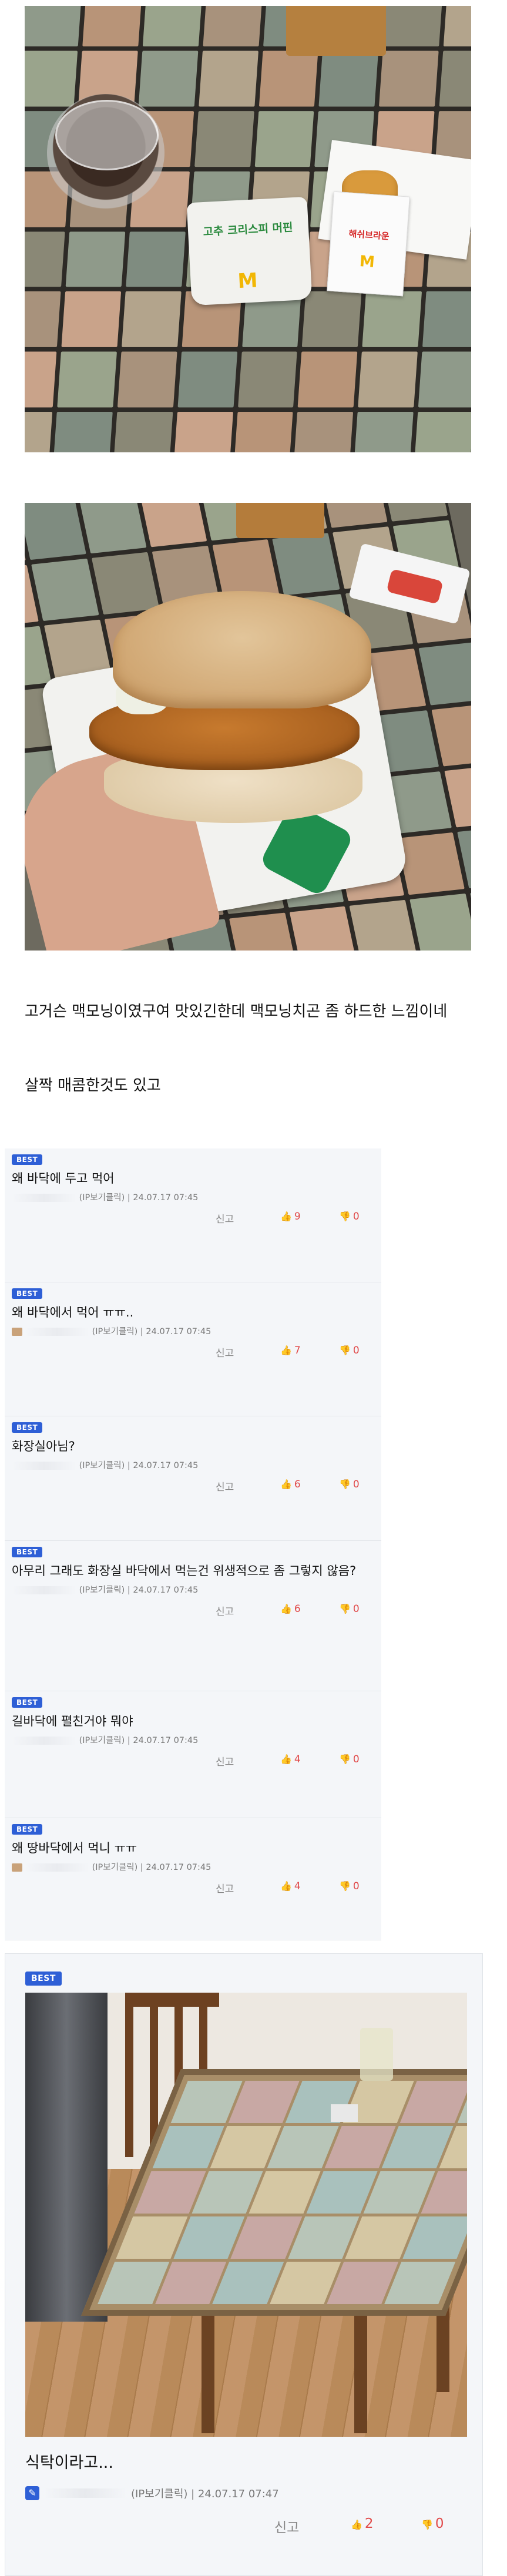 The image size is (507, 2576). I want to click on comment-actions: 신고 👍 7 👎 0, so click(193, 1352).